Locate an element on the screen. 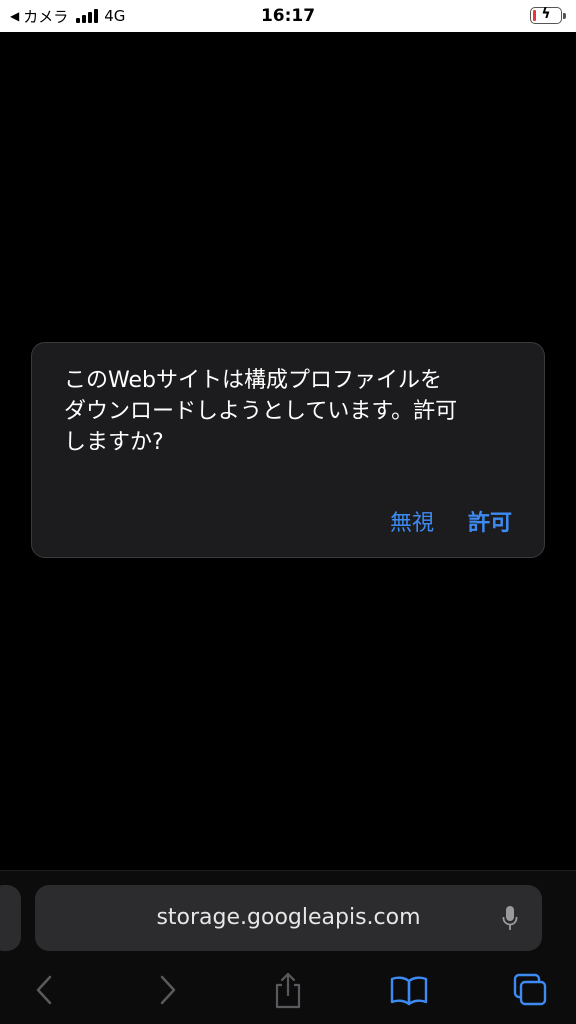 The height and width of the screenshot is (1024, 576). allow-button: 許可 is located at coordinates (490, 521).